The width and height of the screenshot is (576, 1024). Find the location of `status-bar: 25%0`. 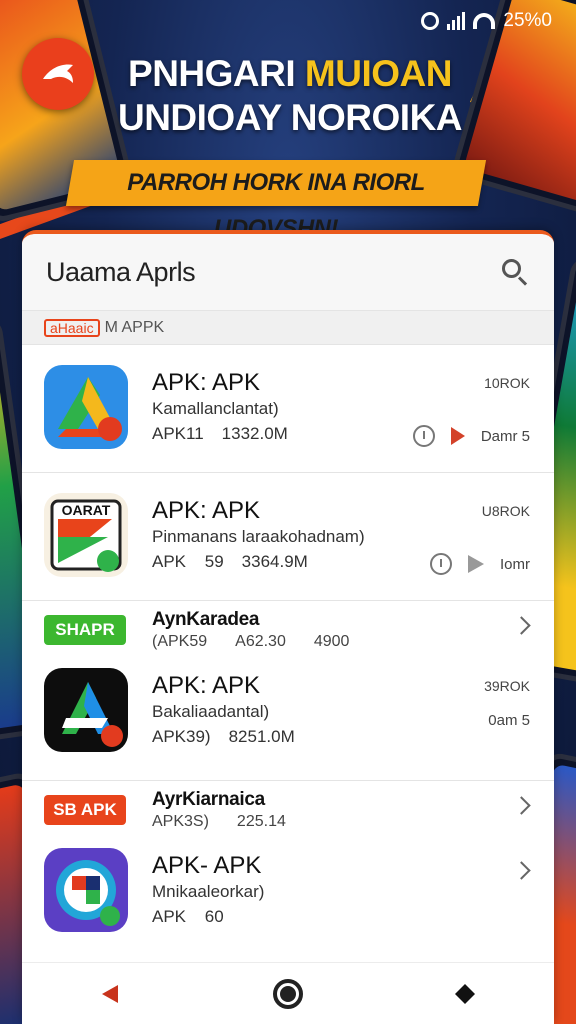

status-bar: 25%0 is located at coordinates (486, 21).